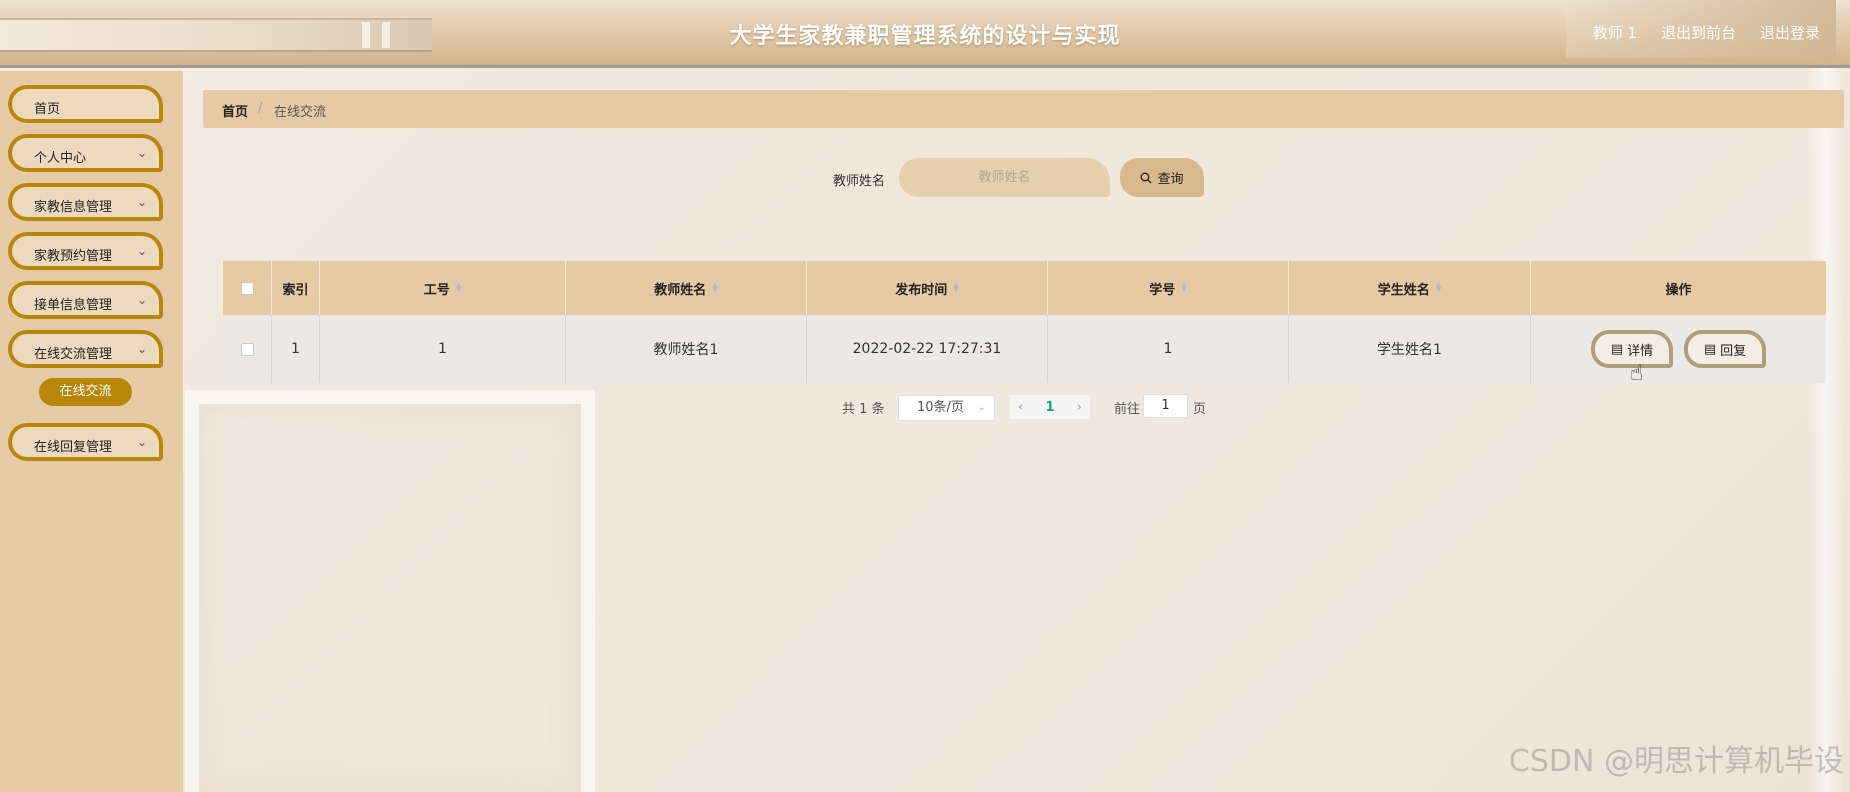 The image size is (1850, 792). I want to click on sidebar-item-label: 家教预约管理, so click(73, 256).